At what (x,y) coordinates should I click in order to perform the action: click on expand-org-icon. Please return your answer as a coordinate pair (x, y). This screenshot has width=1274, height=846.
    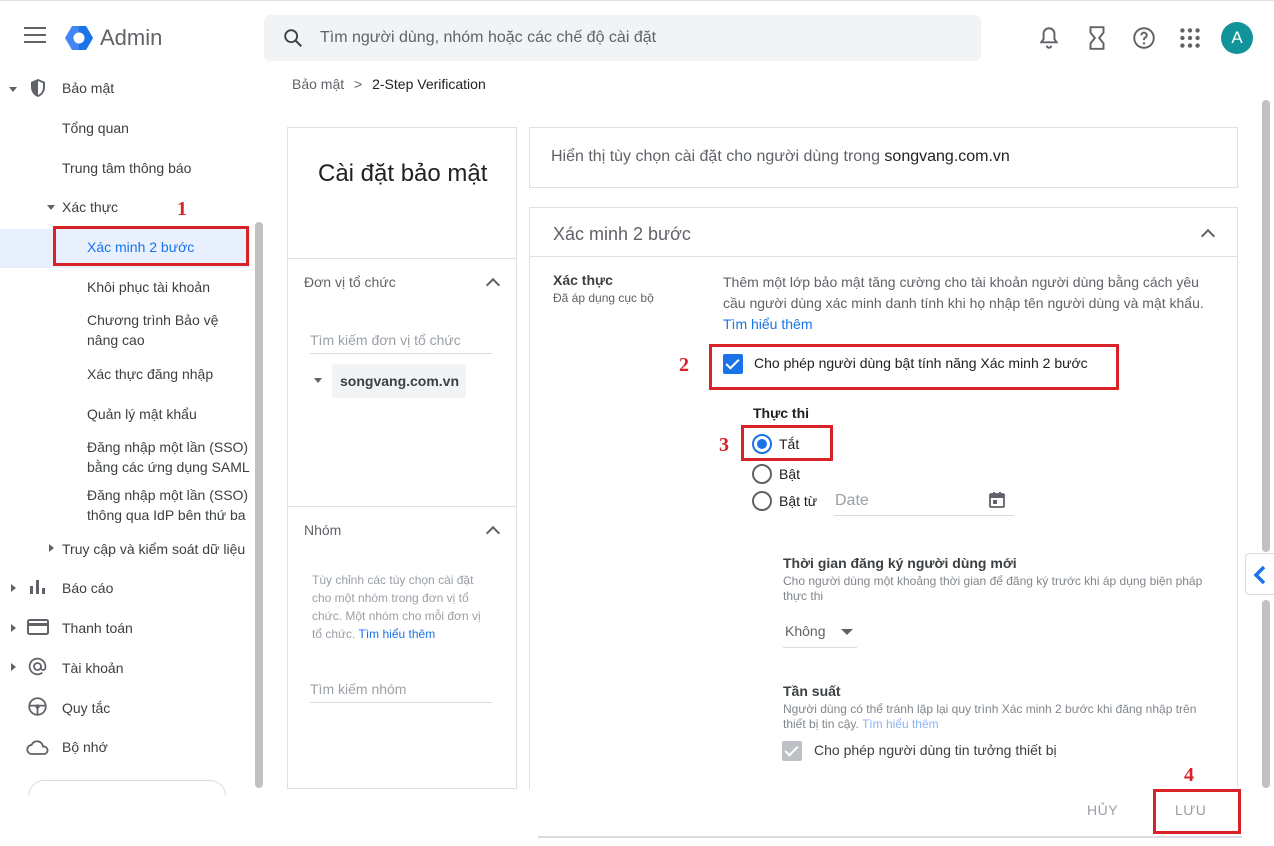
    Looking at the image, I should click on (318, 380).